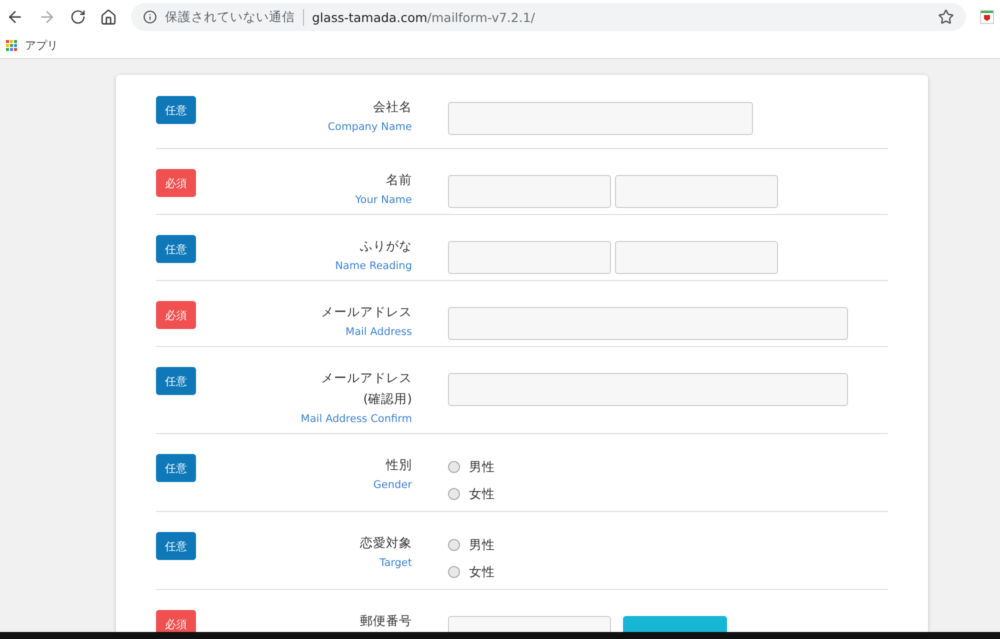  What do you see at coordinates (11, 45) in the screenshot?
I see `apps-grid-icon` at bounding box center [11, 45].